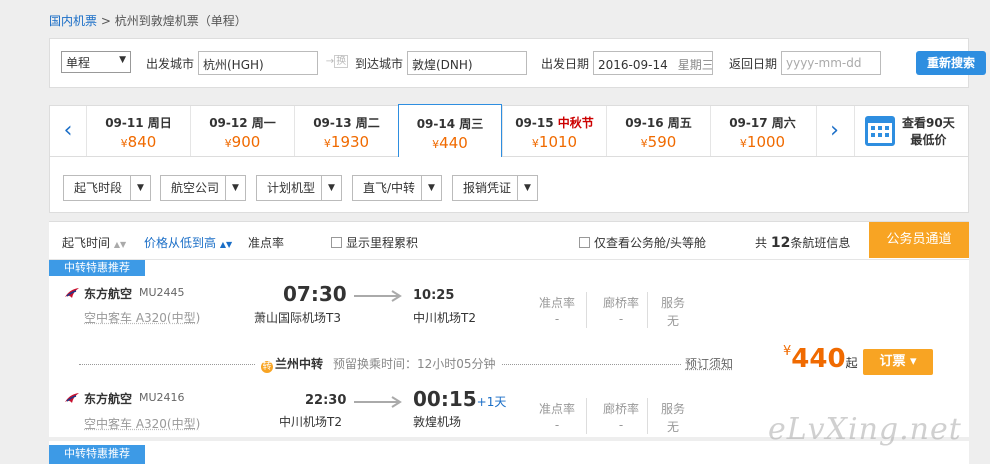 This screenshot has height=464, width=990. I want to click on bridge-value: -, so click(621, 425).